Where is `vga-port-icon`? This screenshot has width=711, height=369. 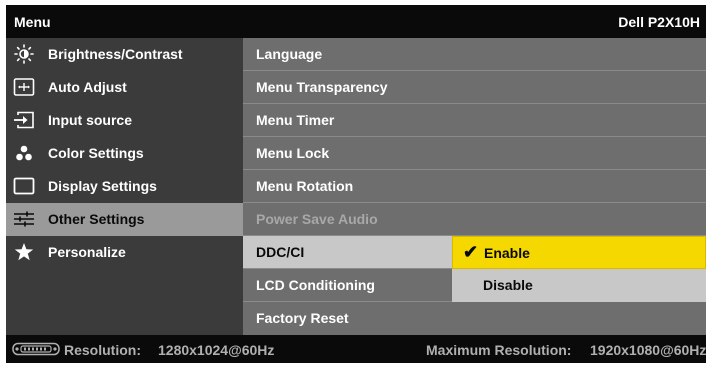 vga-port-icon is located at coordinates (36, 349).